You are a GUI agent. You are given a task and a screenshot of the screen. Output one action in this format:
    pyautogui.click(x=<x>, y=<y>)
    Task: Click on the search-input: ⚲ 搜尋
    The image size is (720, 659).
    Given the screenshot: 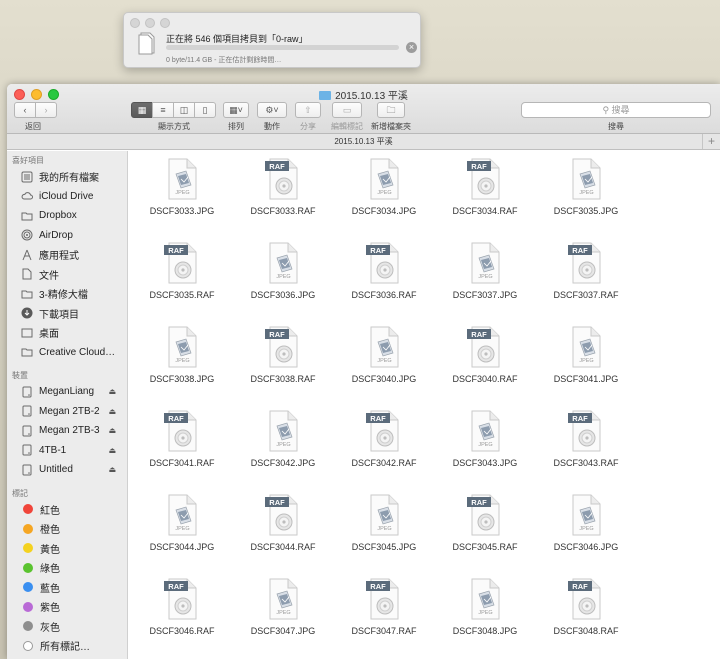 What is the action you would take?
    pyautogui.click(x=616, y=110)
    